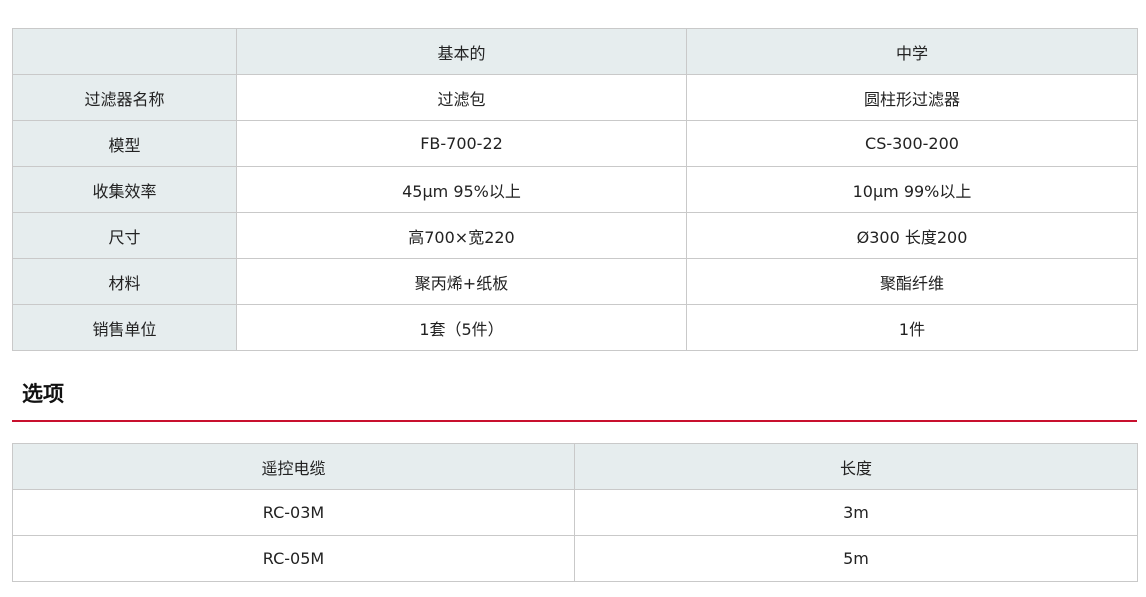  Describe the element at coordinates (43, 394) in the screenshot. I see `section-title-options: 选项` at that location.